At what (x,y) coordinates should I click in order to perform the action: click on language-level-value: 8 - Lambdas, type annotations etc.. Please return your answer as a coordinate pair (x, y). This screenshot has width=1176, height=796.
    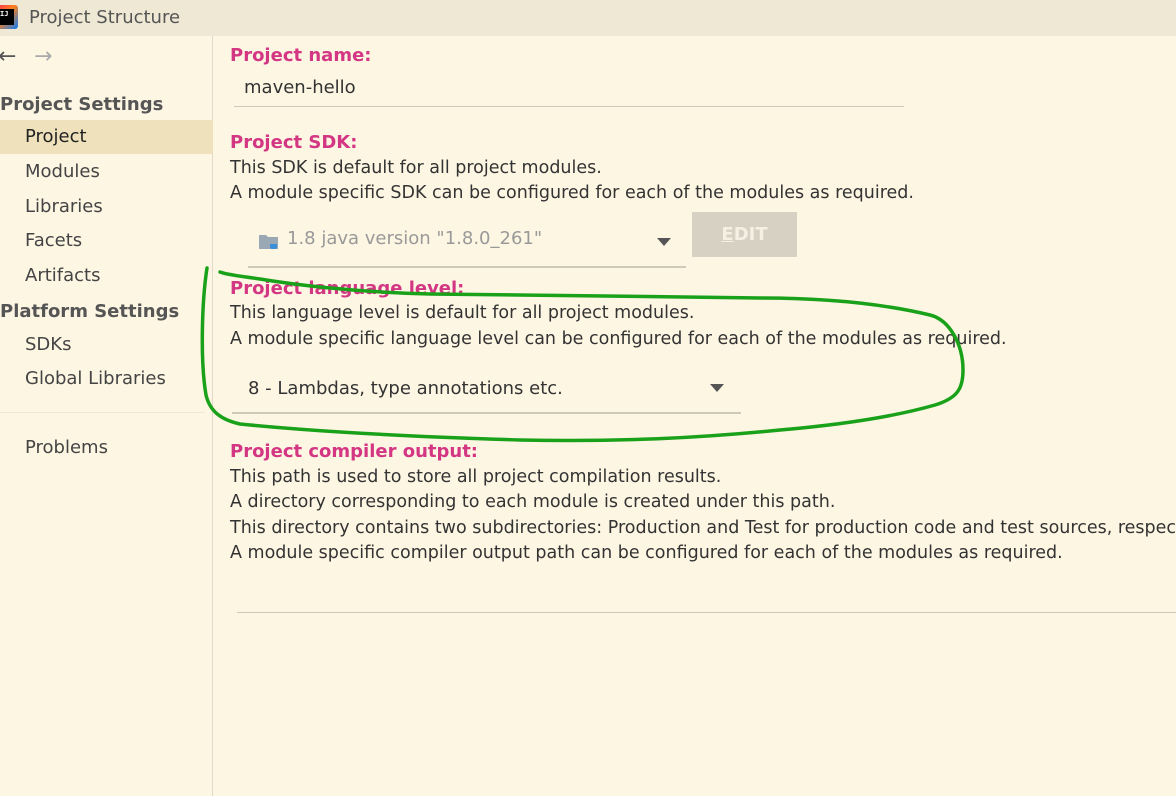
    Looking at the image, I should click on (405, 388).